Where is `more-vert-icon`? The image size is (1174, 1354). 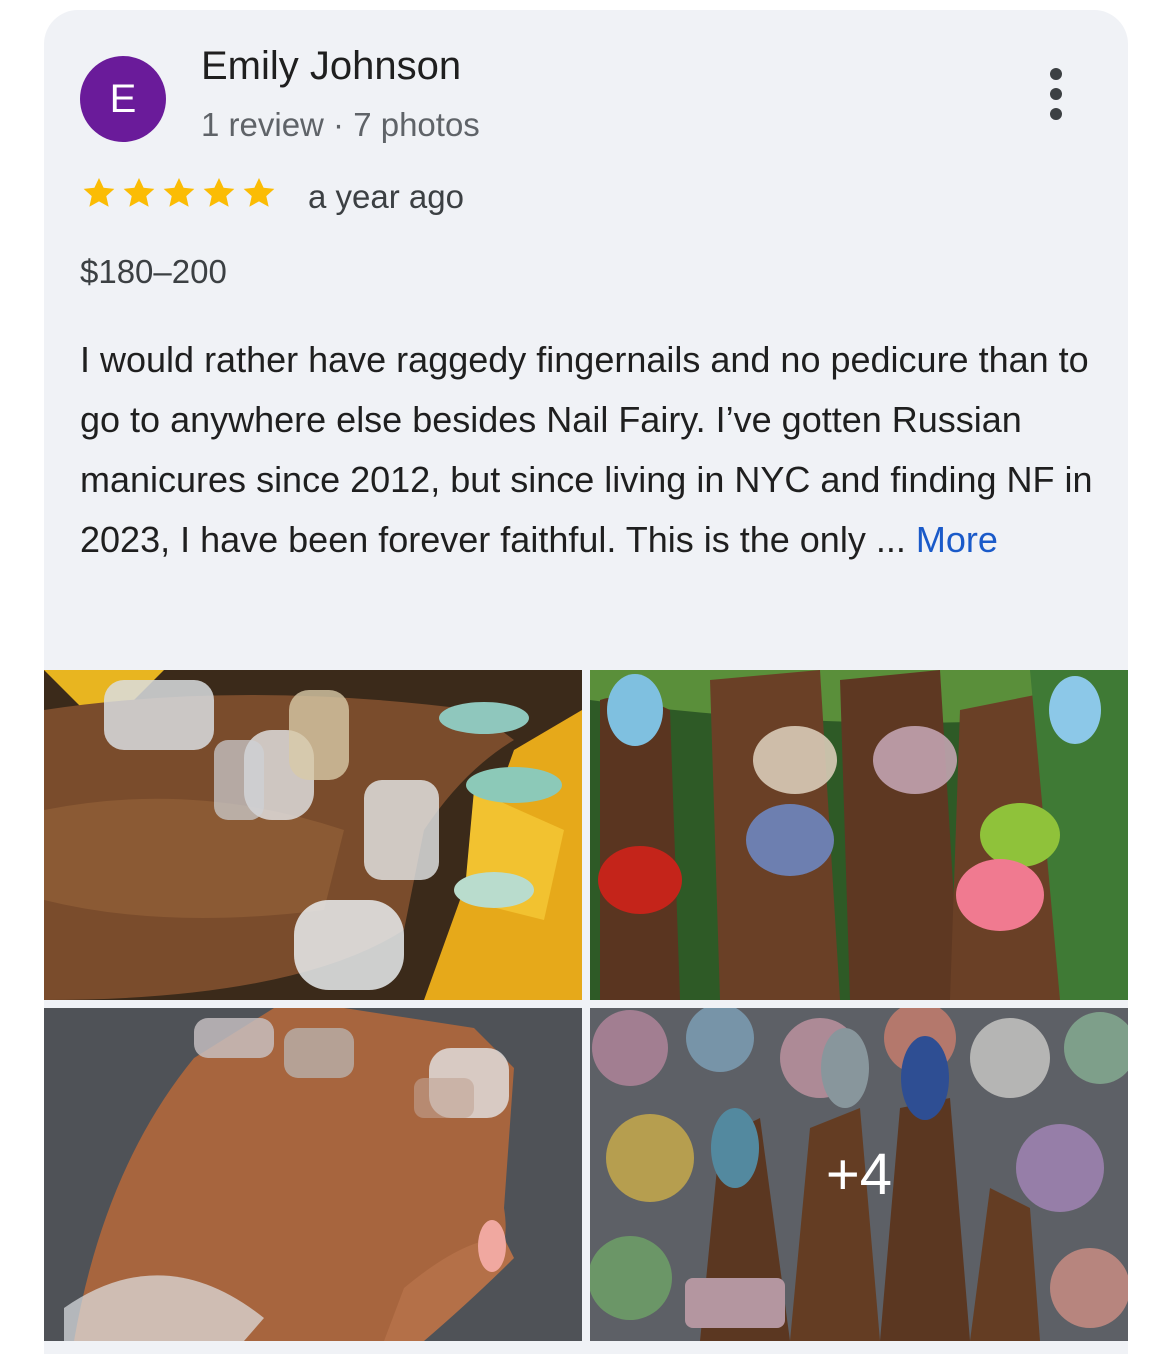
more-vert-icon is located at coordinates (1056, 94).